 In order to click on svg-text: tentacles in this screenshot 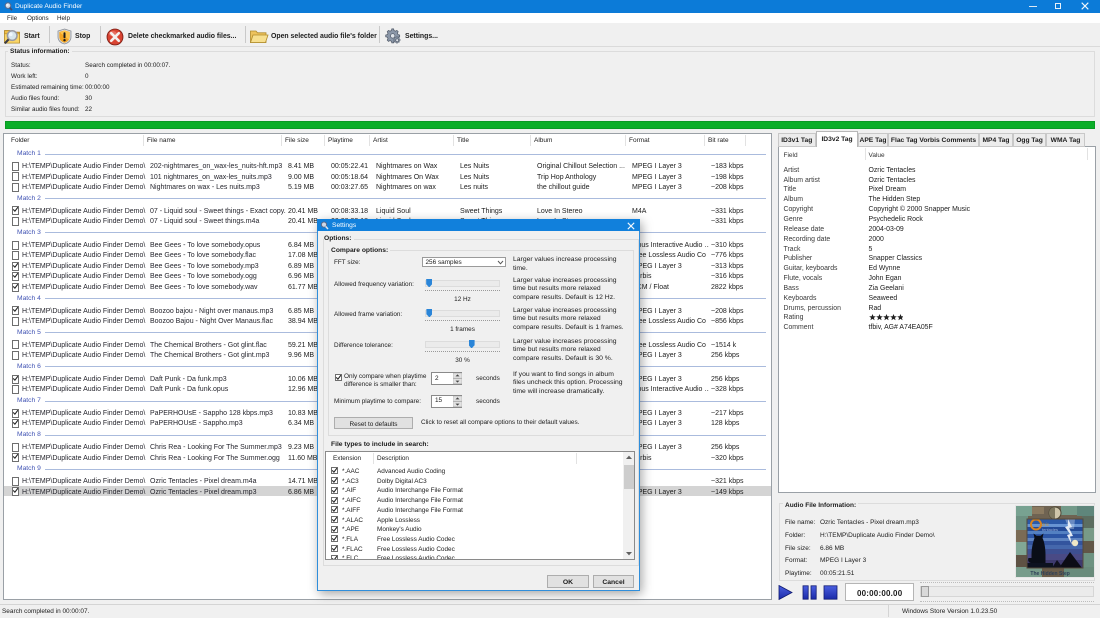, I will do `click(1050, 529)`.